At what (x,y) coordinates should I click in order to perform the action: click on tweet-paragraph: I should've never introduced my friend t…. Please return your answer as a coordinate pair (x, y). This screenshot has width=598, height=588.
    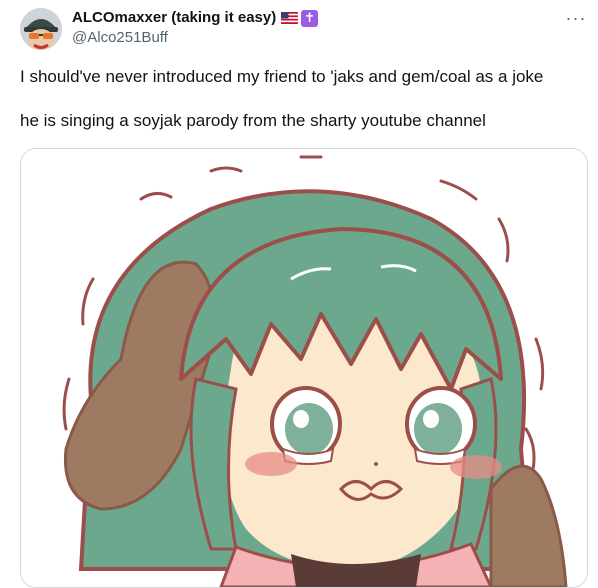
    Looking at the image, I should click on (282, 76).